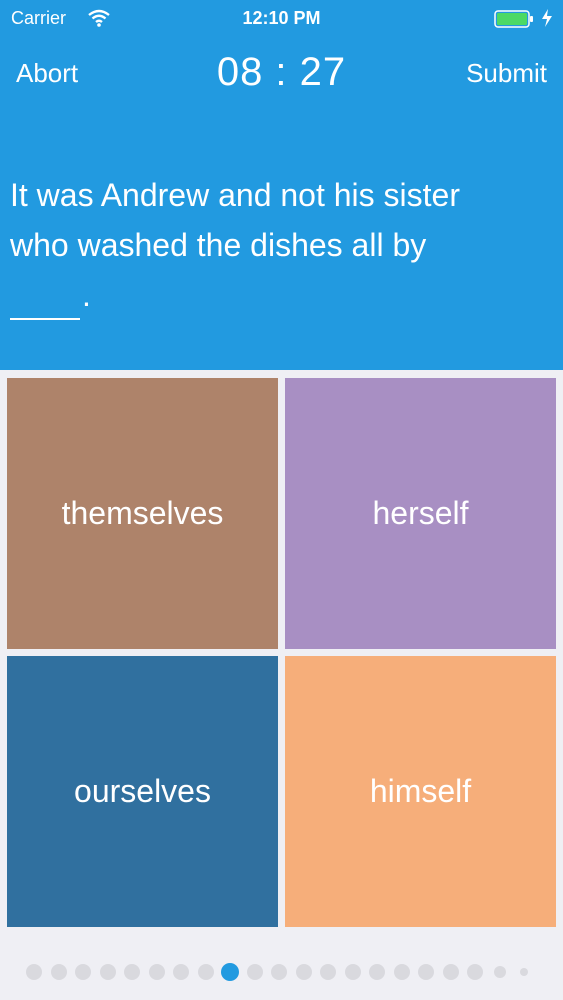 Image resolution: width=563 pixels, height=1000 pixels. What do you see at coordinates (86, 295) in the screenshot?
I see `question-end: .` at bounding box center [86, 295].